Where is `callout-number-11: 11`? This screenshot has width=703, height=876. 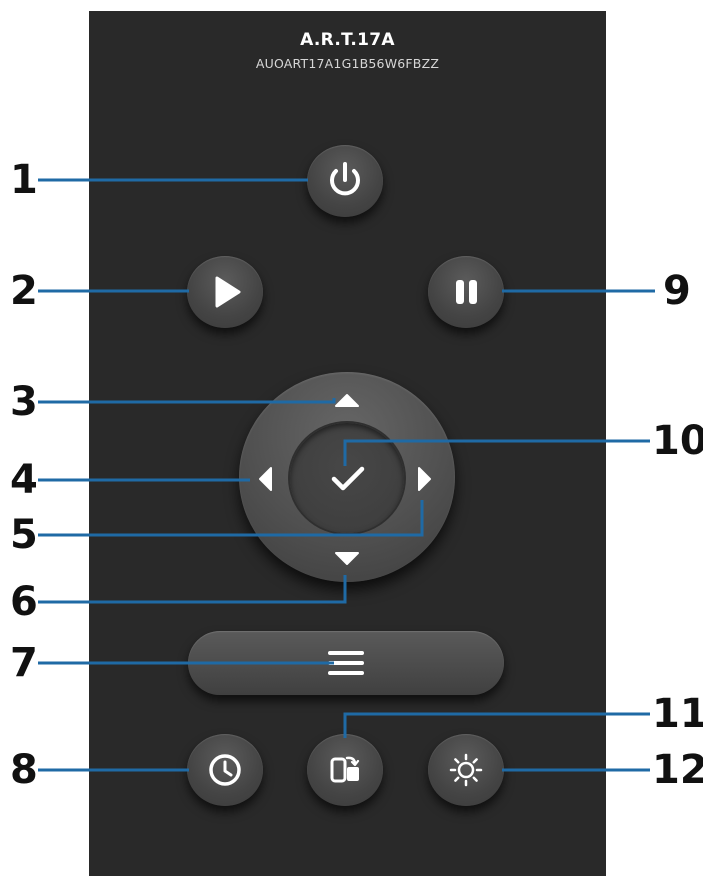
callout-number-11: 11 is located at coordinates (677, 714).